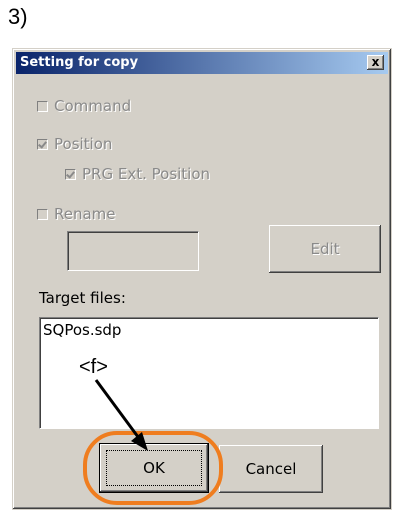 The image size is (400, 514). What do you see at coordinates (82, 298) in the screenshot?
I see `target-files-label: Target files:` at bounding box center [82, 298].